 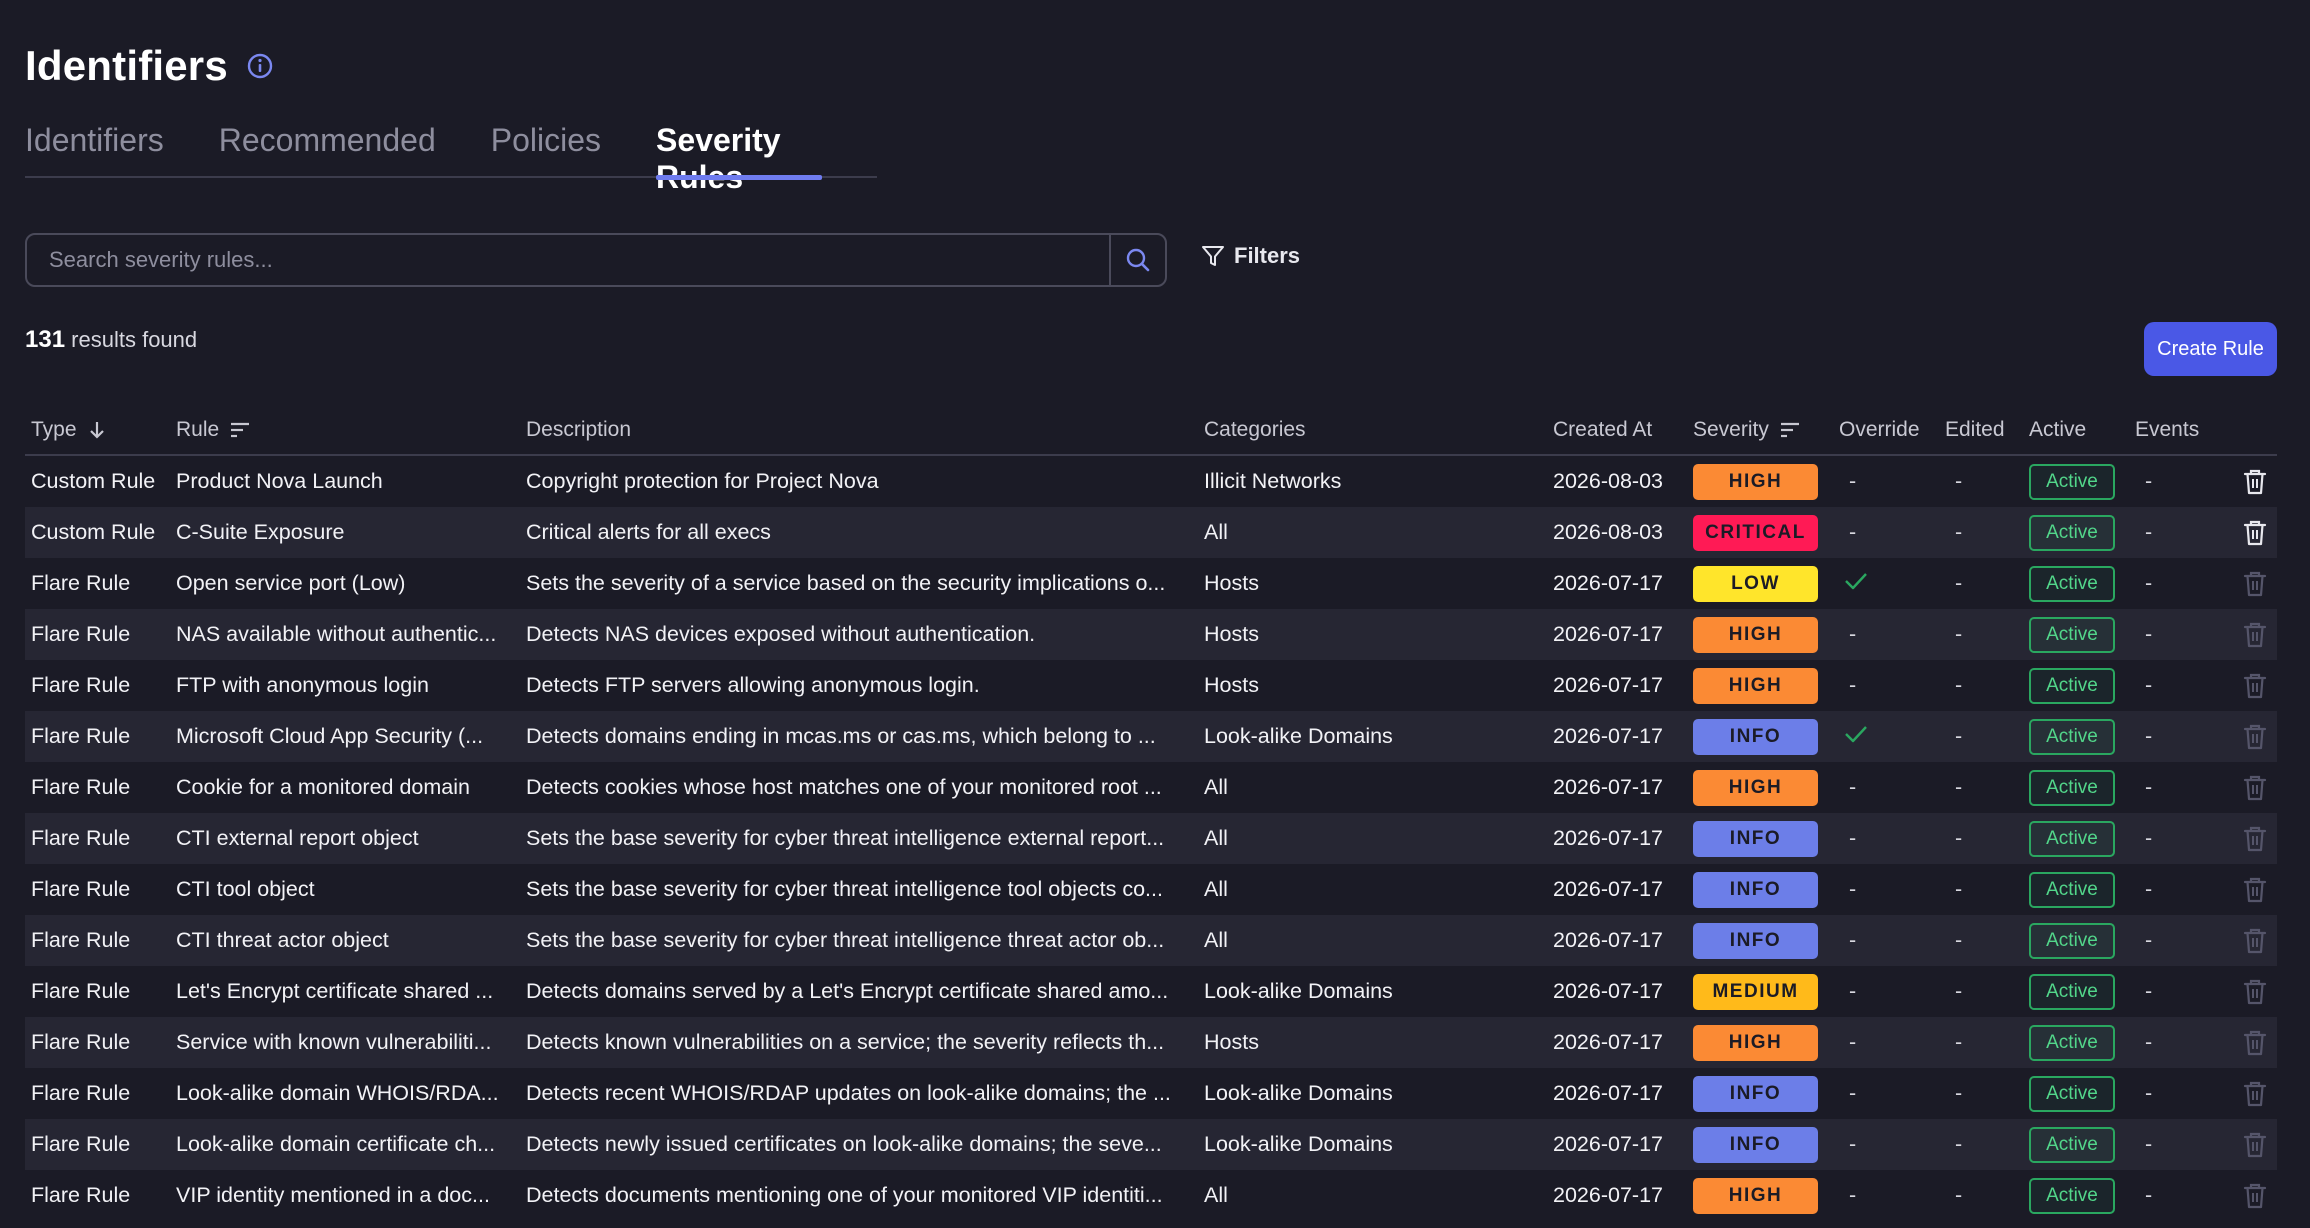 I want to click on cell-rule: CTI external report object, so click(x=345, y=838).